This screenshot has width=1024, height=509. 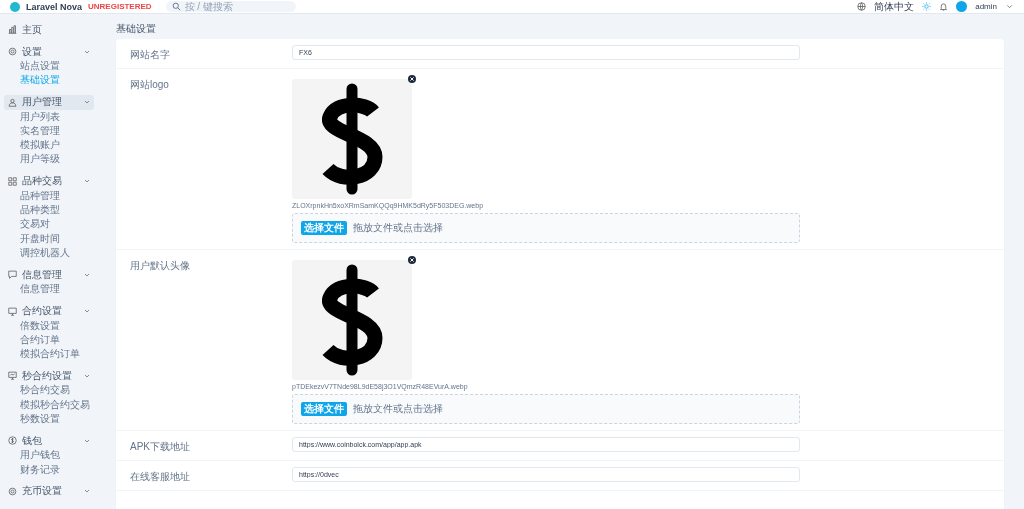 I want to click on sidebar-item: 合约订单, so click(x=50, y=340).